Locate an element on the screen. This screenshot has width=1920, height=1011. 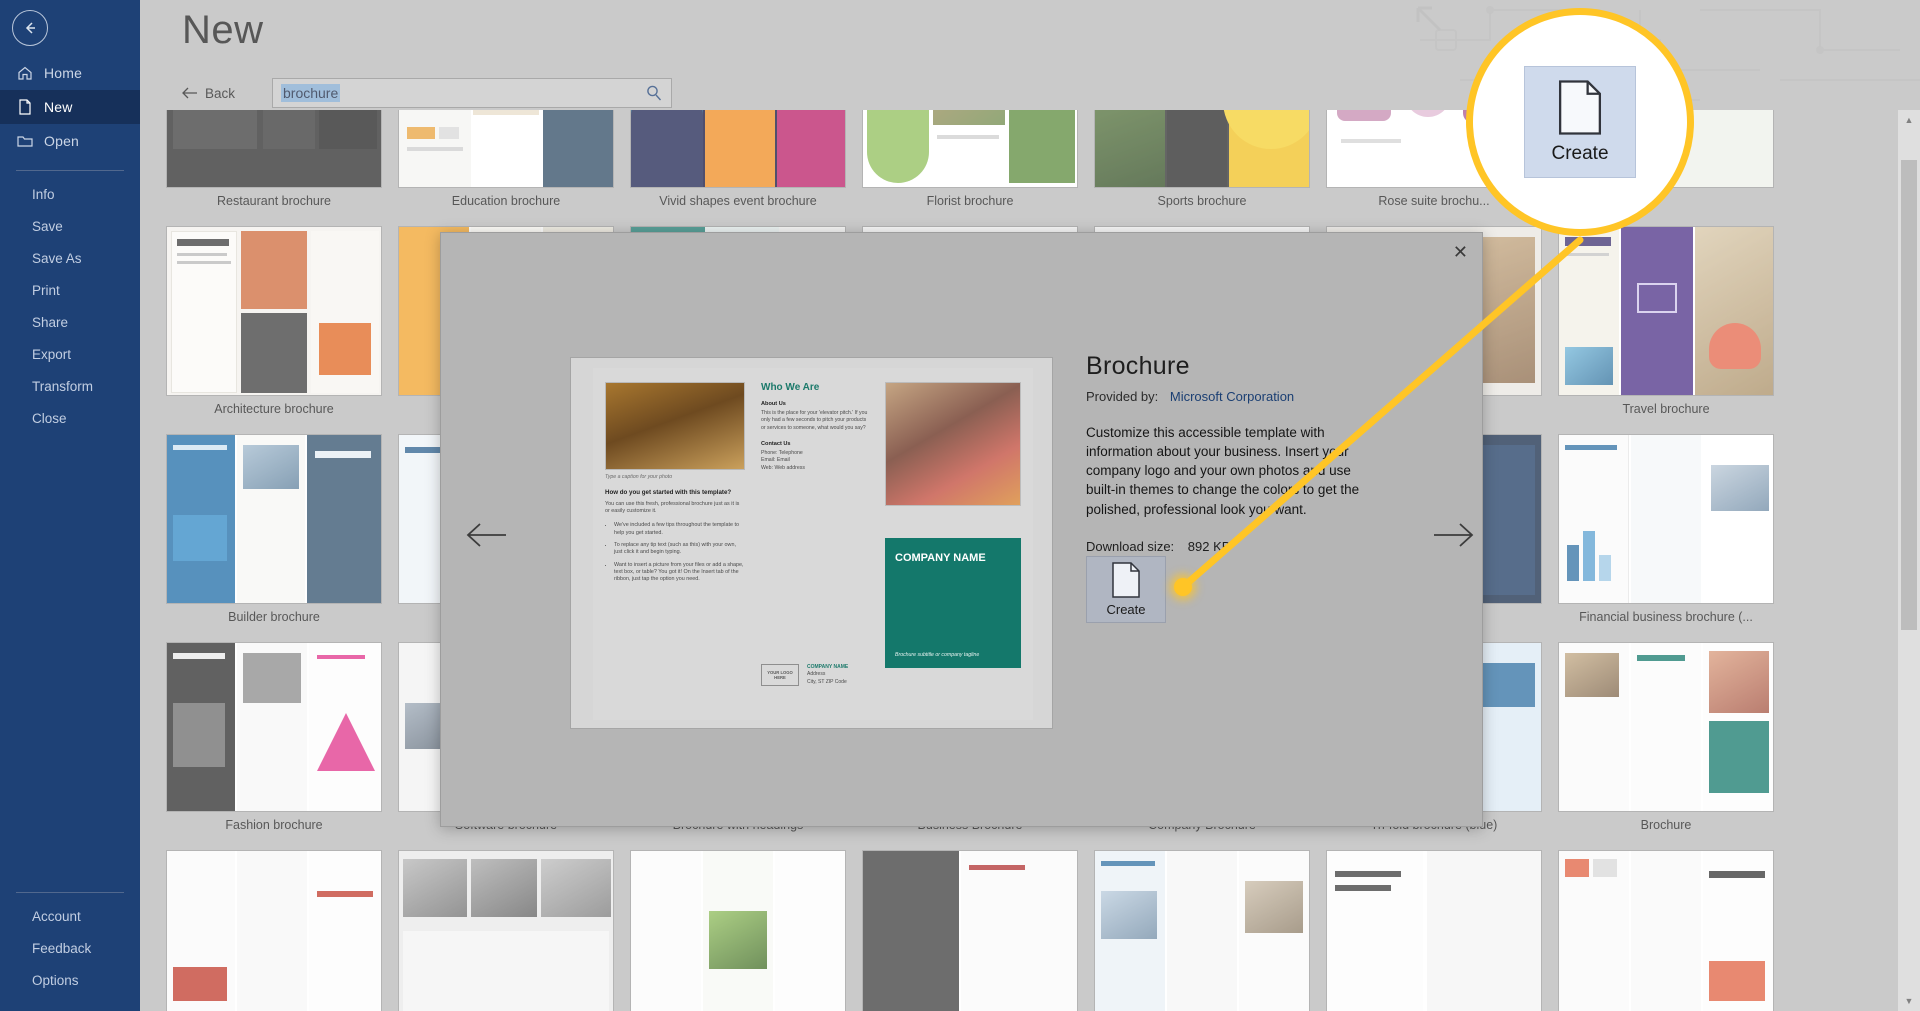
next-template-arrow is located at coordinates (1453, 538).